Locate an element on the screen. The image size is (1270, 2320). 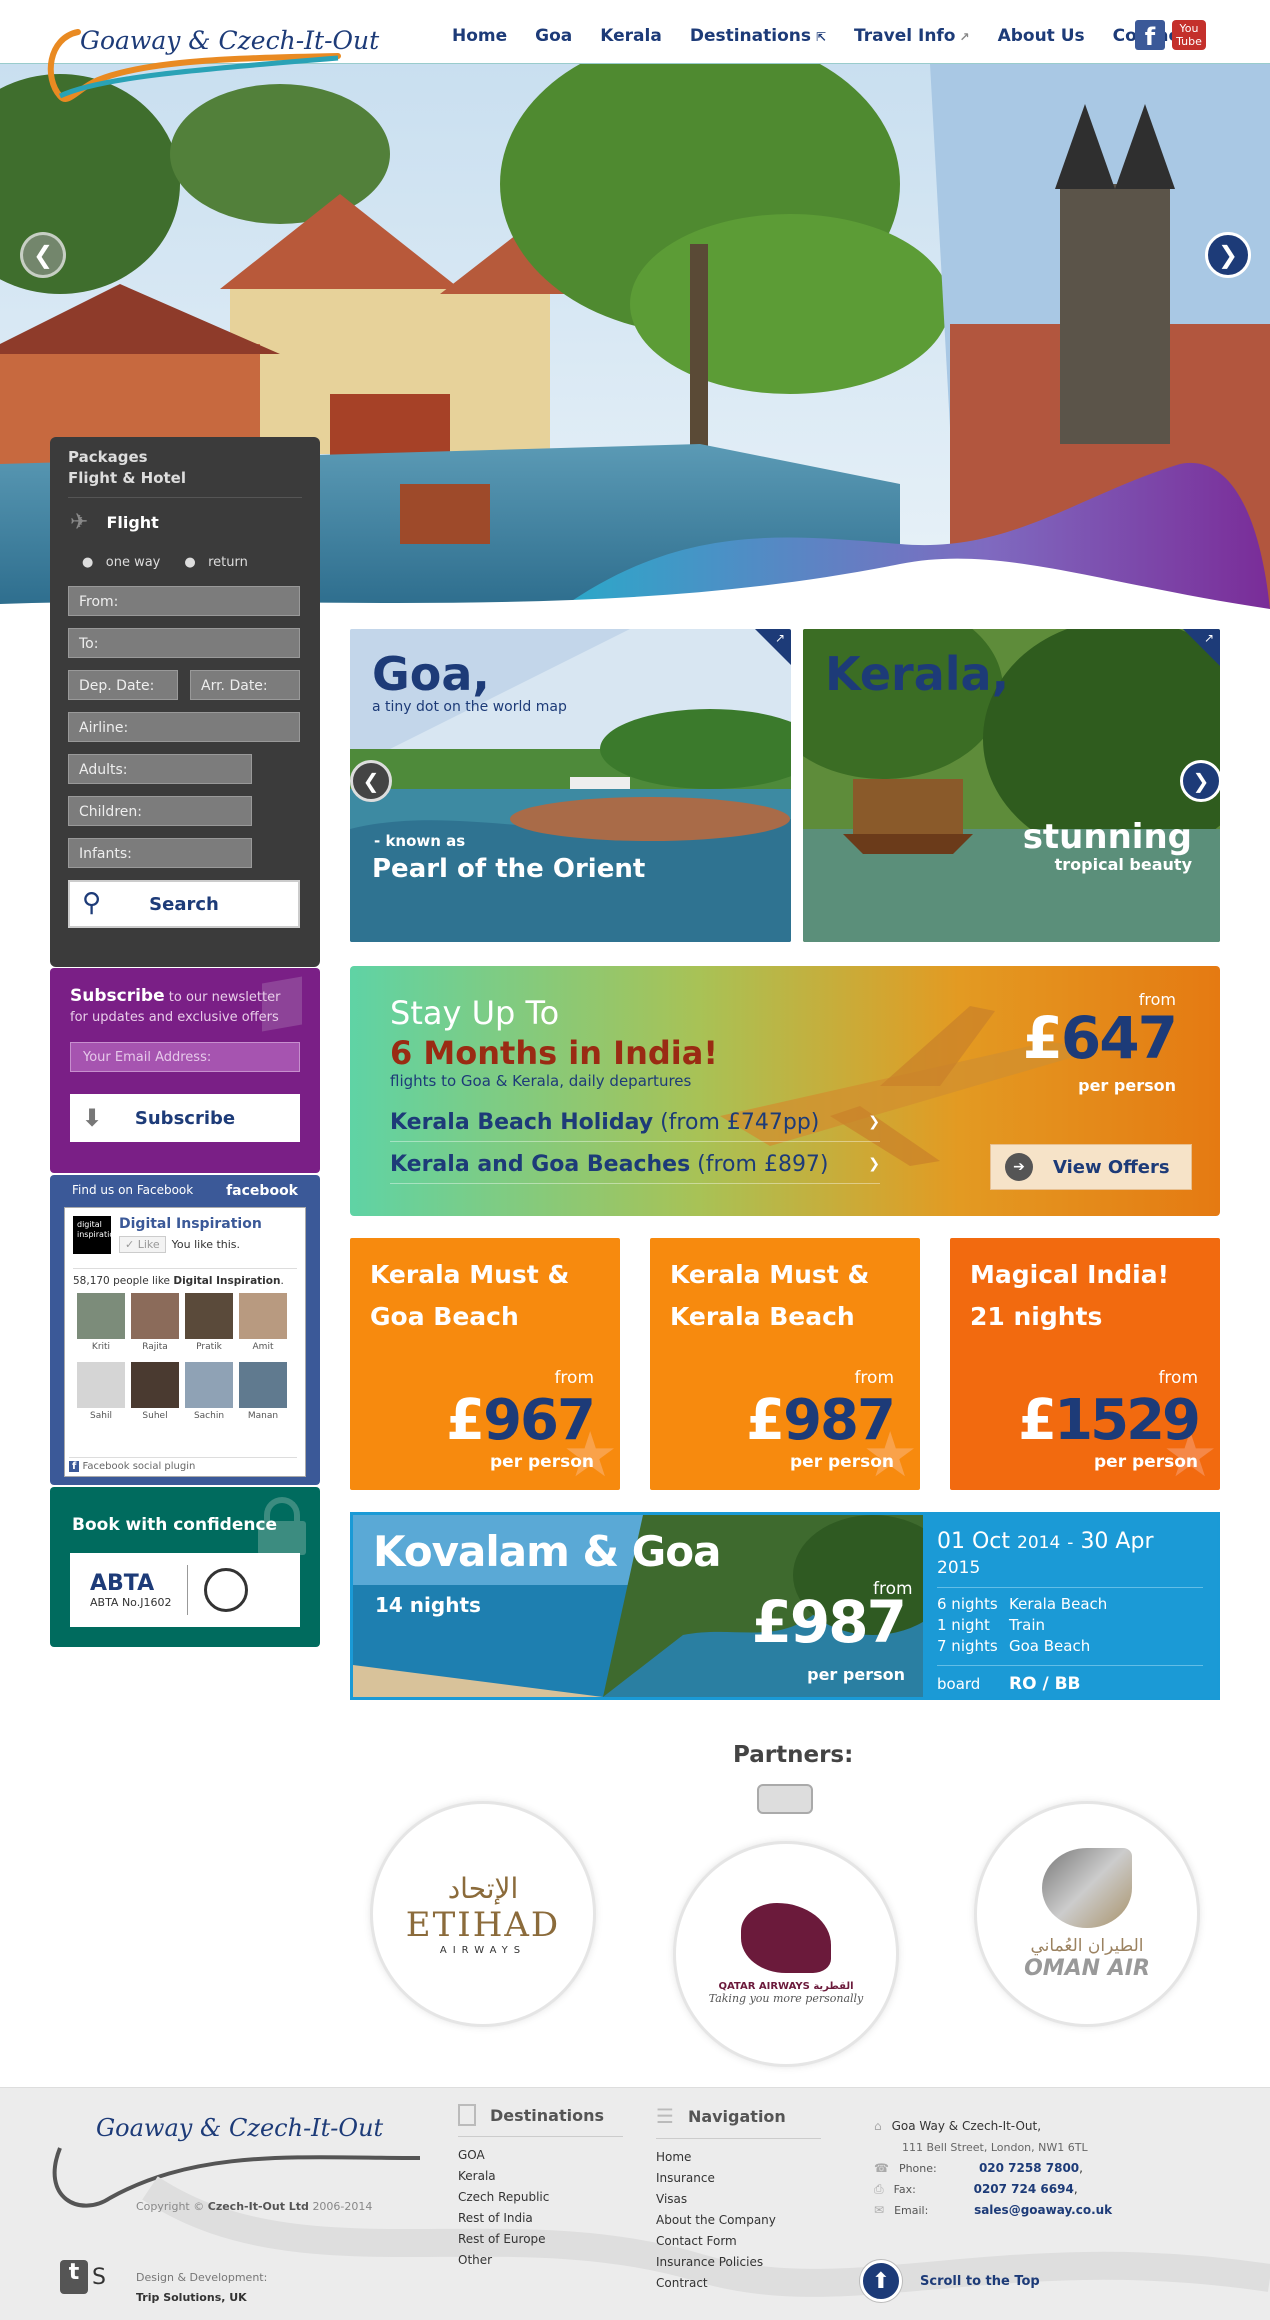
fb-face: Sahil is located at coordinates (101, 1391).